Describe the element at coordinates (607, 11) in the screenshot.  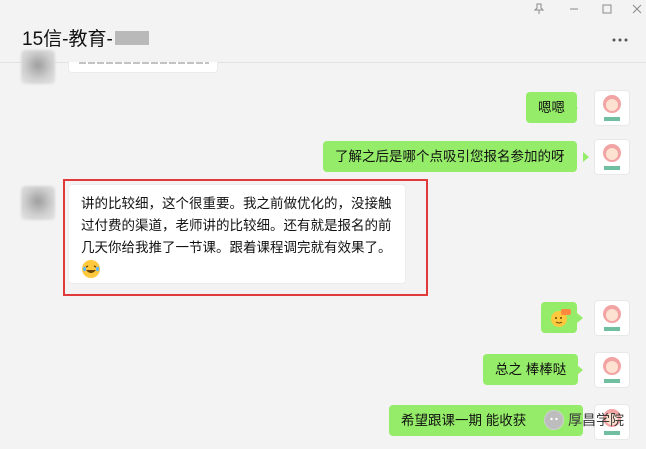
I see `maximize-icon` at that location.